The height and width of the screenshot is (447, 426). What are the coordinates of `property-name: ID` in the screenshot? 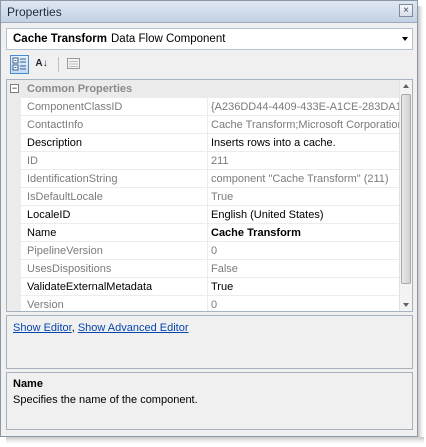 It's located at (32, 161).